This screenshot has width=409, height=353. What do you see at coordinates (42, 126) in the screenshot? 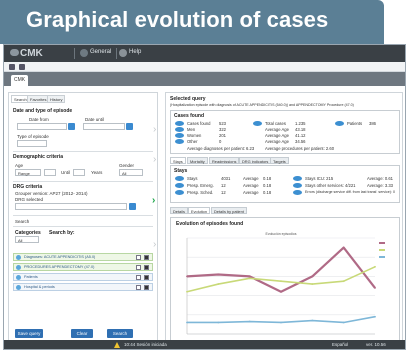
I see `date-from-field` at bounding box center [42, 126].